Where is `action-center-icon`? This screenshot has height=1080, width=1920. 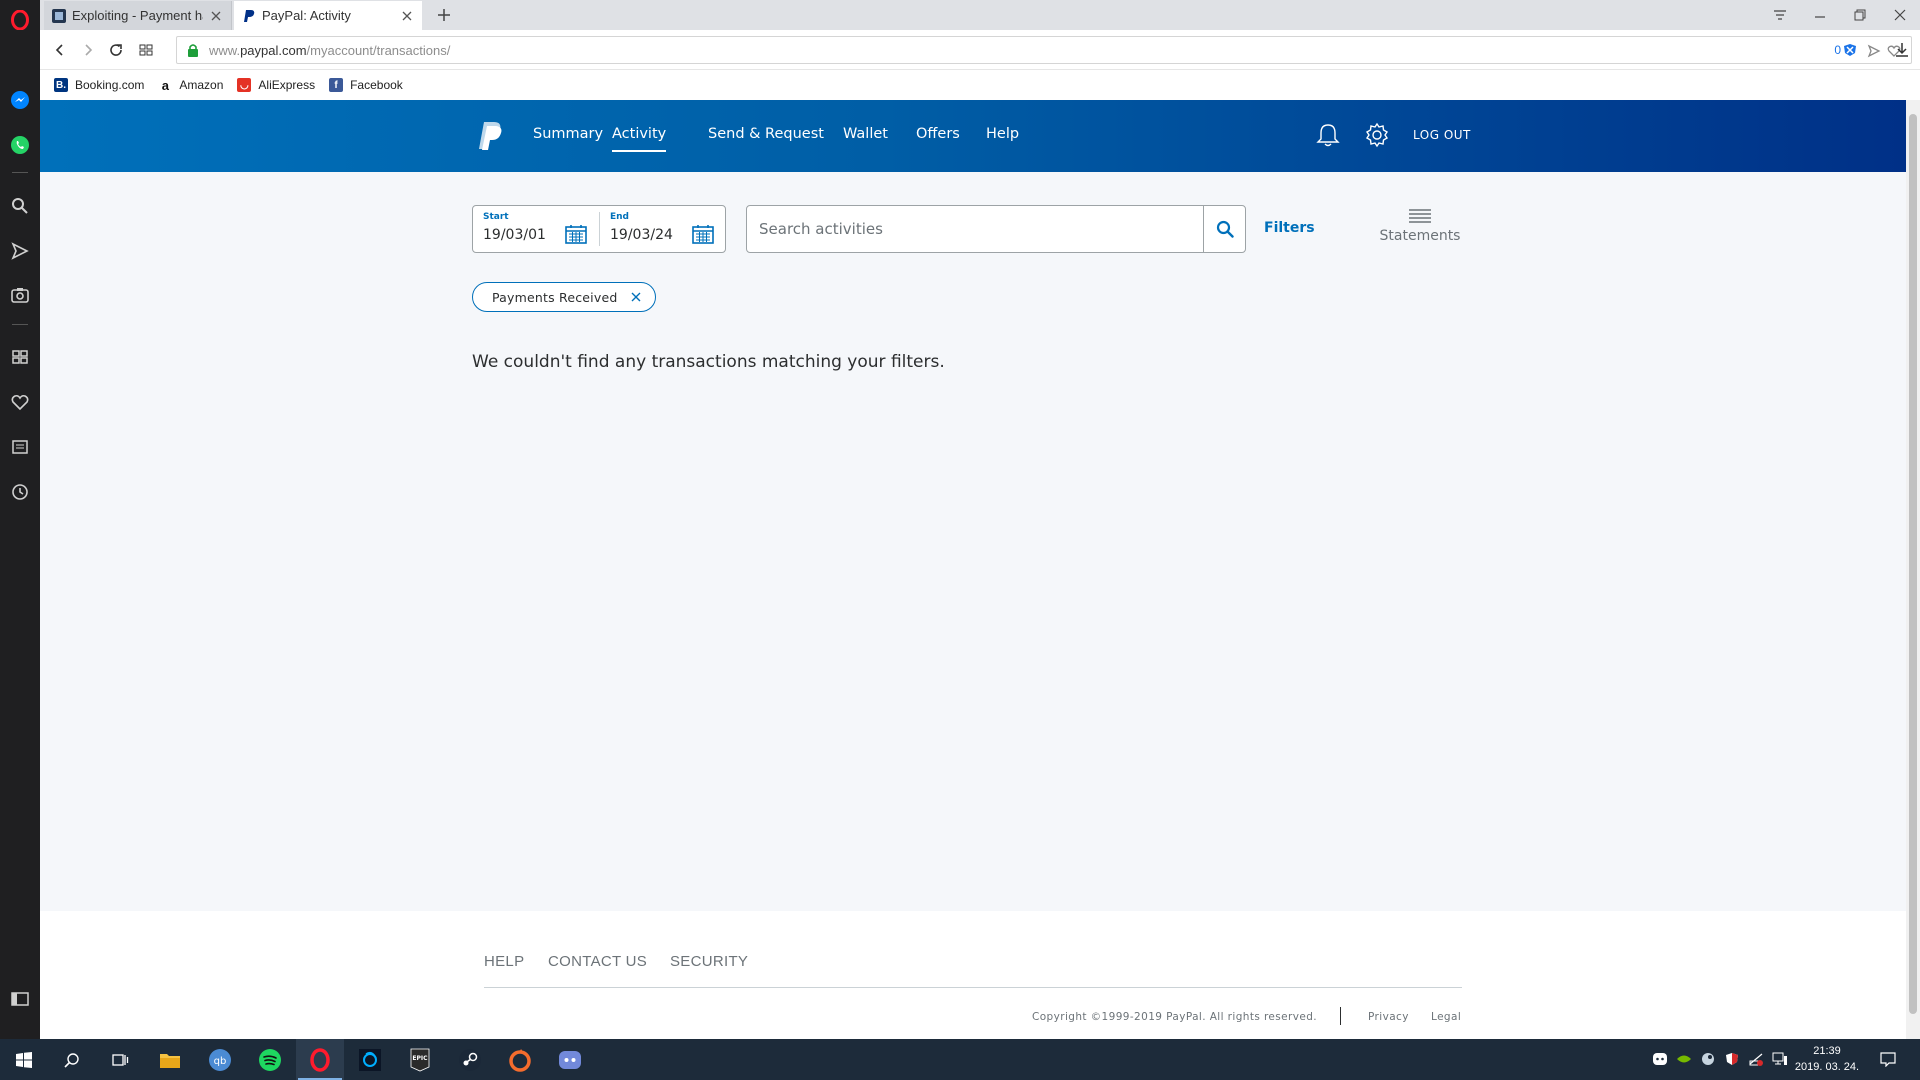
action-center-icon is located at coordinates (1888, 1059).